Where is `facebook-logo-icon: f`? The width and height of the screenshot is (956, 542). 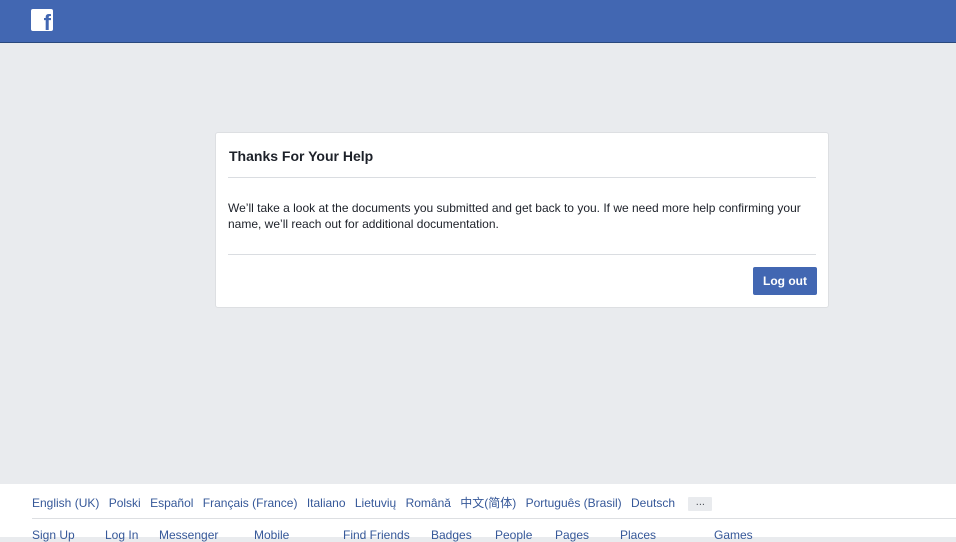 facebook-logo-icon: f is located at coordinates (42, 22).